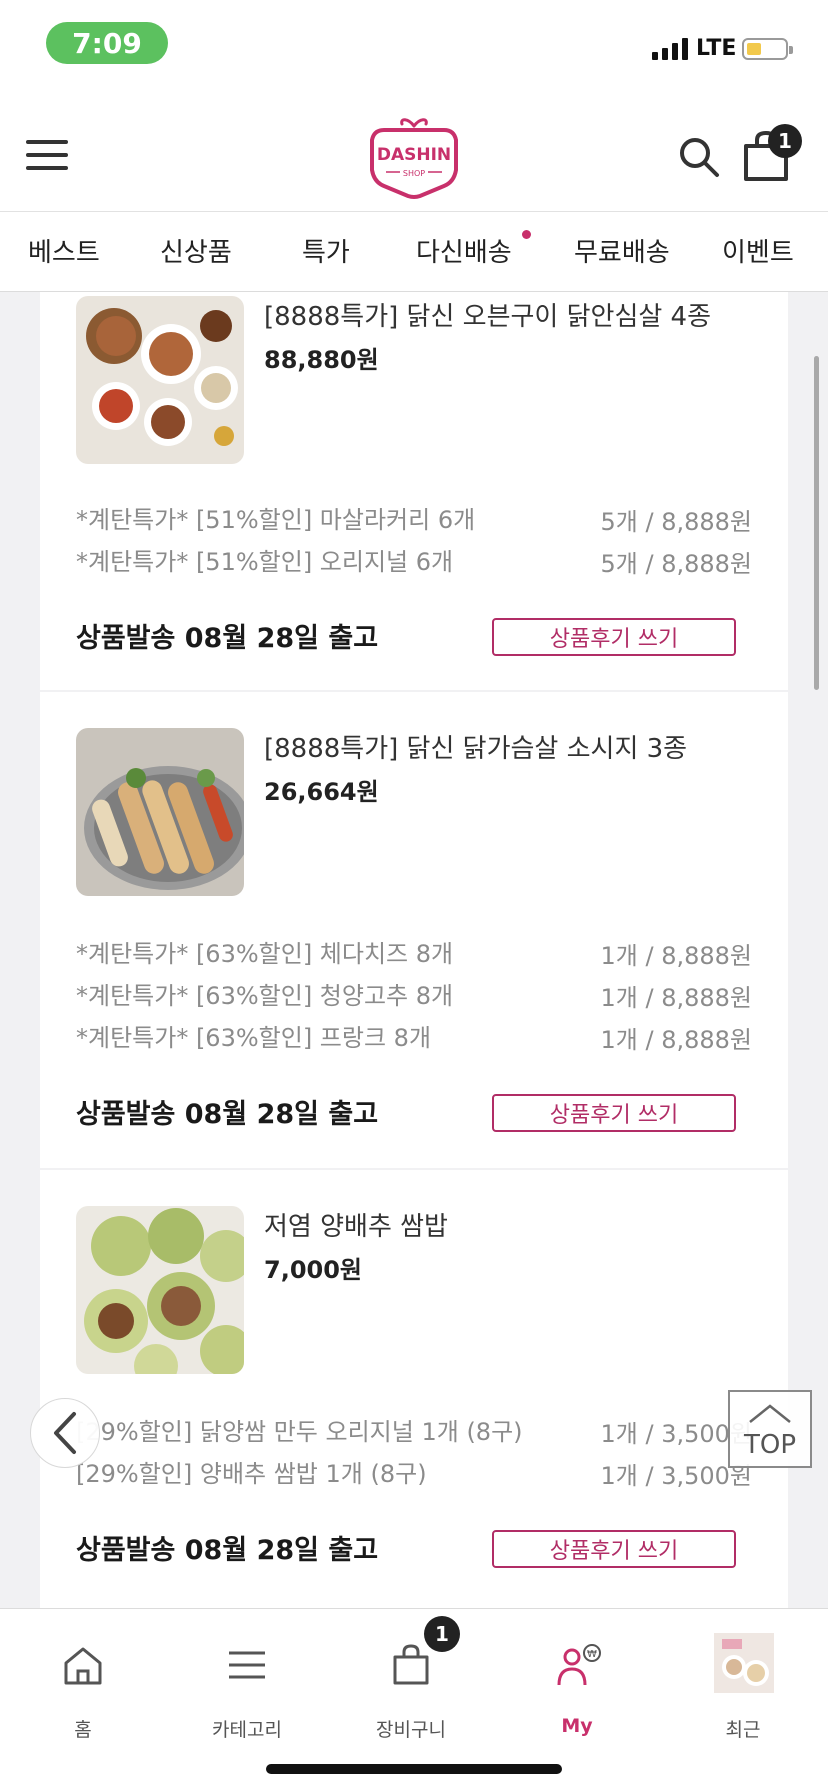 This screenshot has width=828, height=1792. What do you see at coordinates (743, 1730) in the screenshot?
I see `tab-recent-label: 최근` at bounding box center [743, 1730].